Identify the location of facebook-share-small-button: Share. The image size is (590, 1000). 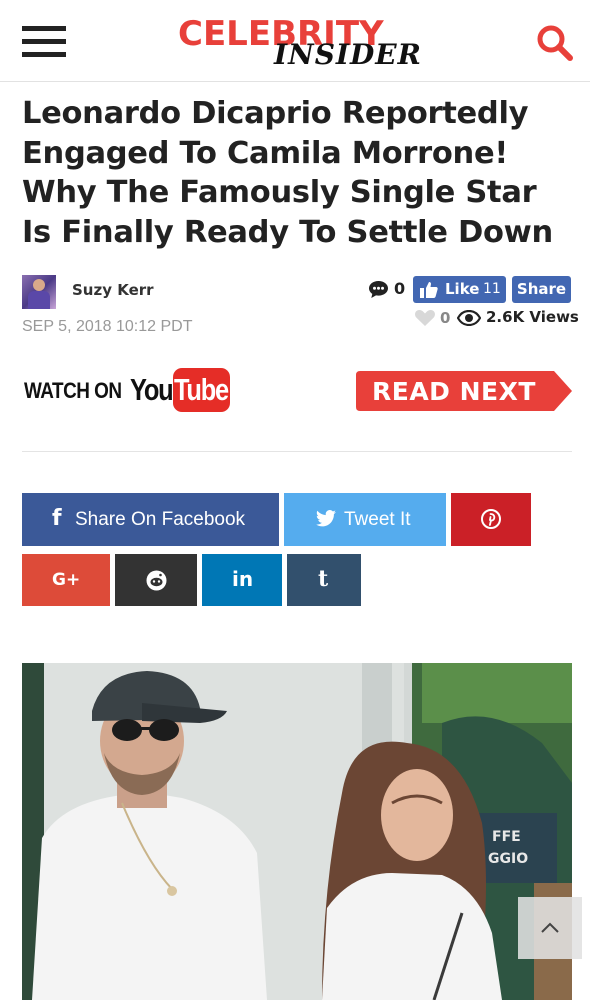
(541, 289).